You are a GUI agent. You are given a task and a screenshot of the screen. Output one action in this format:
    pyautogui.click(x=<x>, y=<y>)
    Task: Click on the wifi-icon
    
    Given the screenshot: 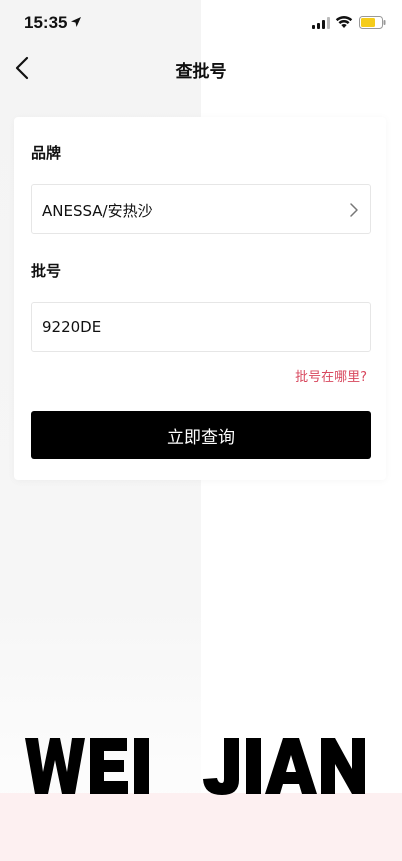 What is the action you would take?
    pyautogui.click(x=344, y=22)
    